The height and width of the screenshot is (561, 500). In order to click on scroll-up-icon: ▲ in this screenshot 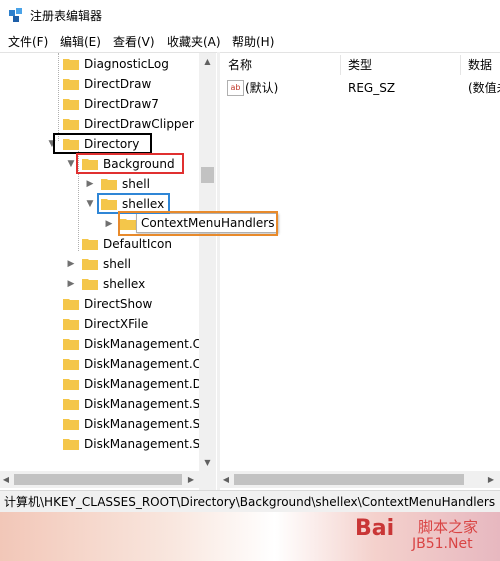, I will do `click(207, 61)`.